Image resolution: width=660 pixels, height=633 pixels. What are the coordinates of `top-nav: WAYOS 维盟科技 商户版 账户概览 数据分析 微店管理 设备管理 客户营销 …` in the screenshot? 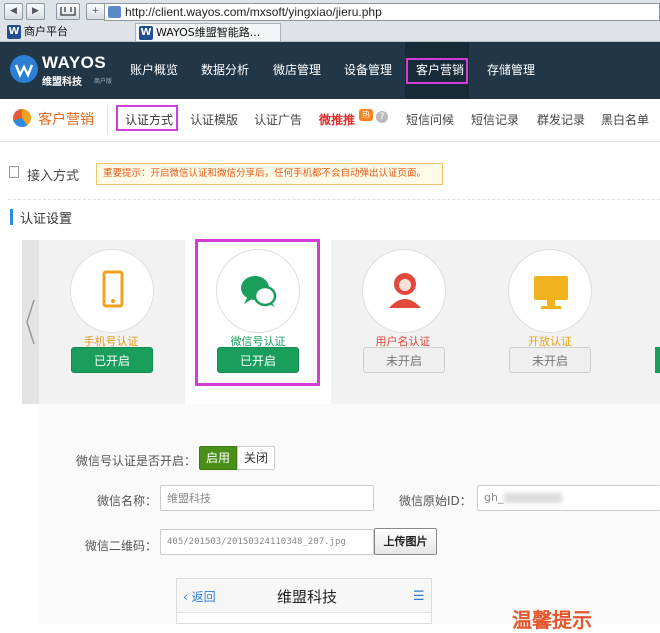 It's located at (330, 70).